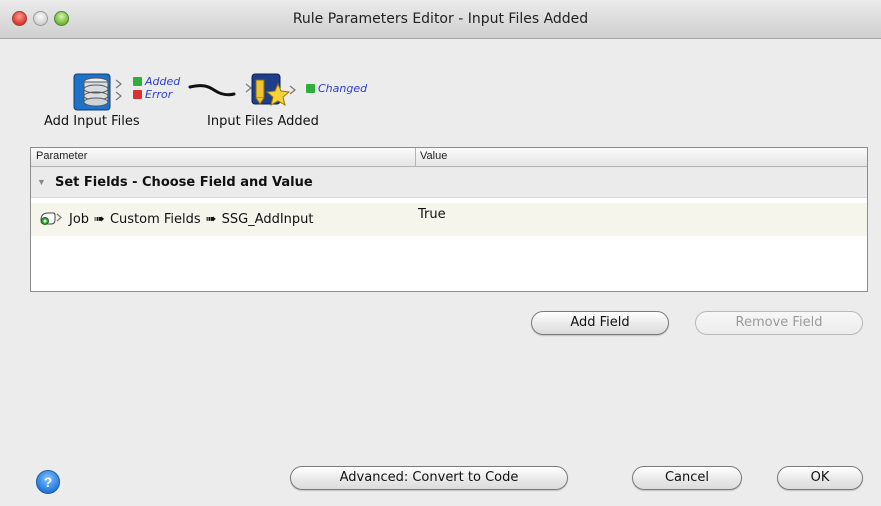  Describe the element at coordinates (600, 323) in the screenshot. I see `add-field-button: Add Field` at that location.